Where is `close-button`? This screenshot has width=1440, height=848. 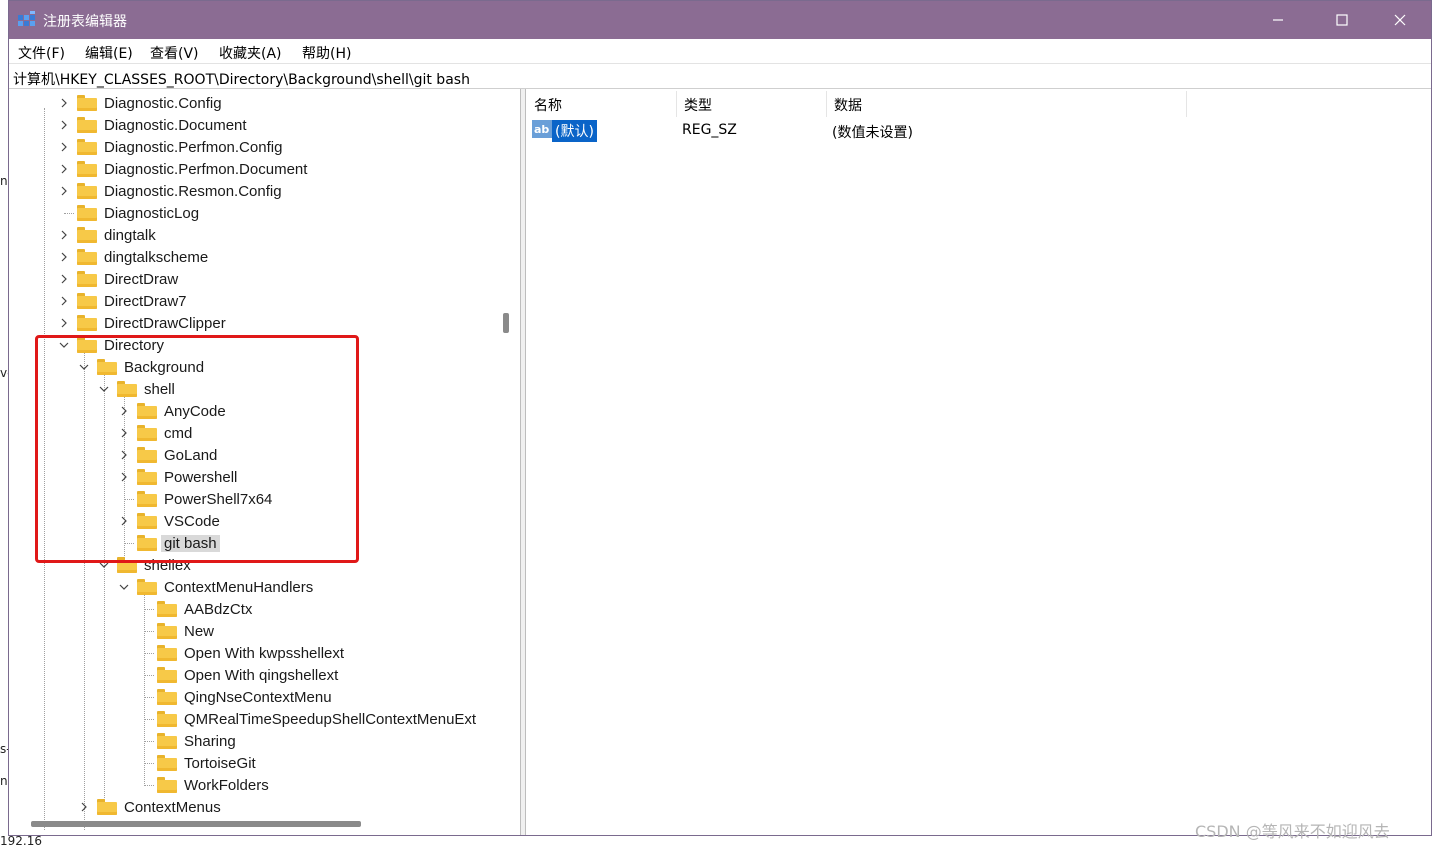 close-button is located at coordinates (1400, 20).